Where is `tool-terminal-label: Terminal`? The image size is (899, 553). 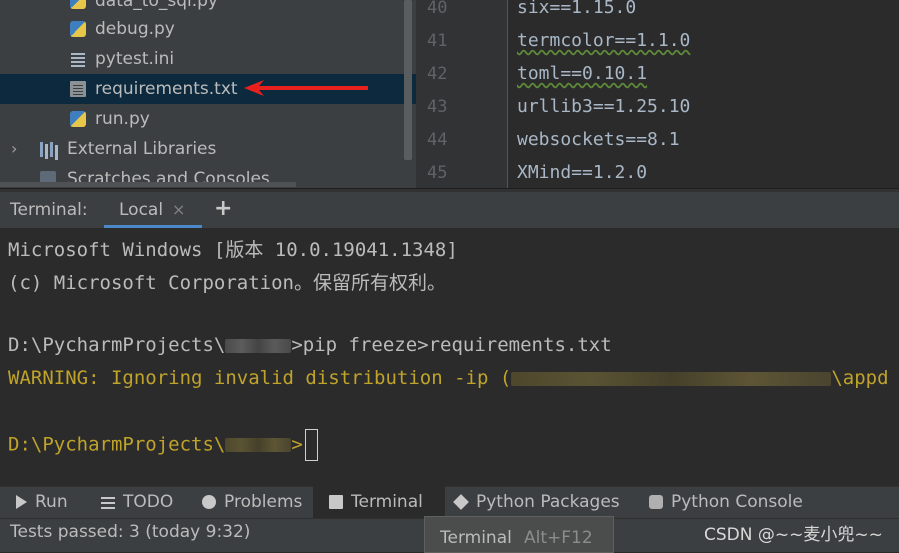
tool-terminal-label: Terminal is located at coordinates (387, 502).